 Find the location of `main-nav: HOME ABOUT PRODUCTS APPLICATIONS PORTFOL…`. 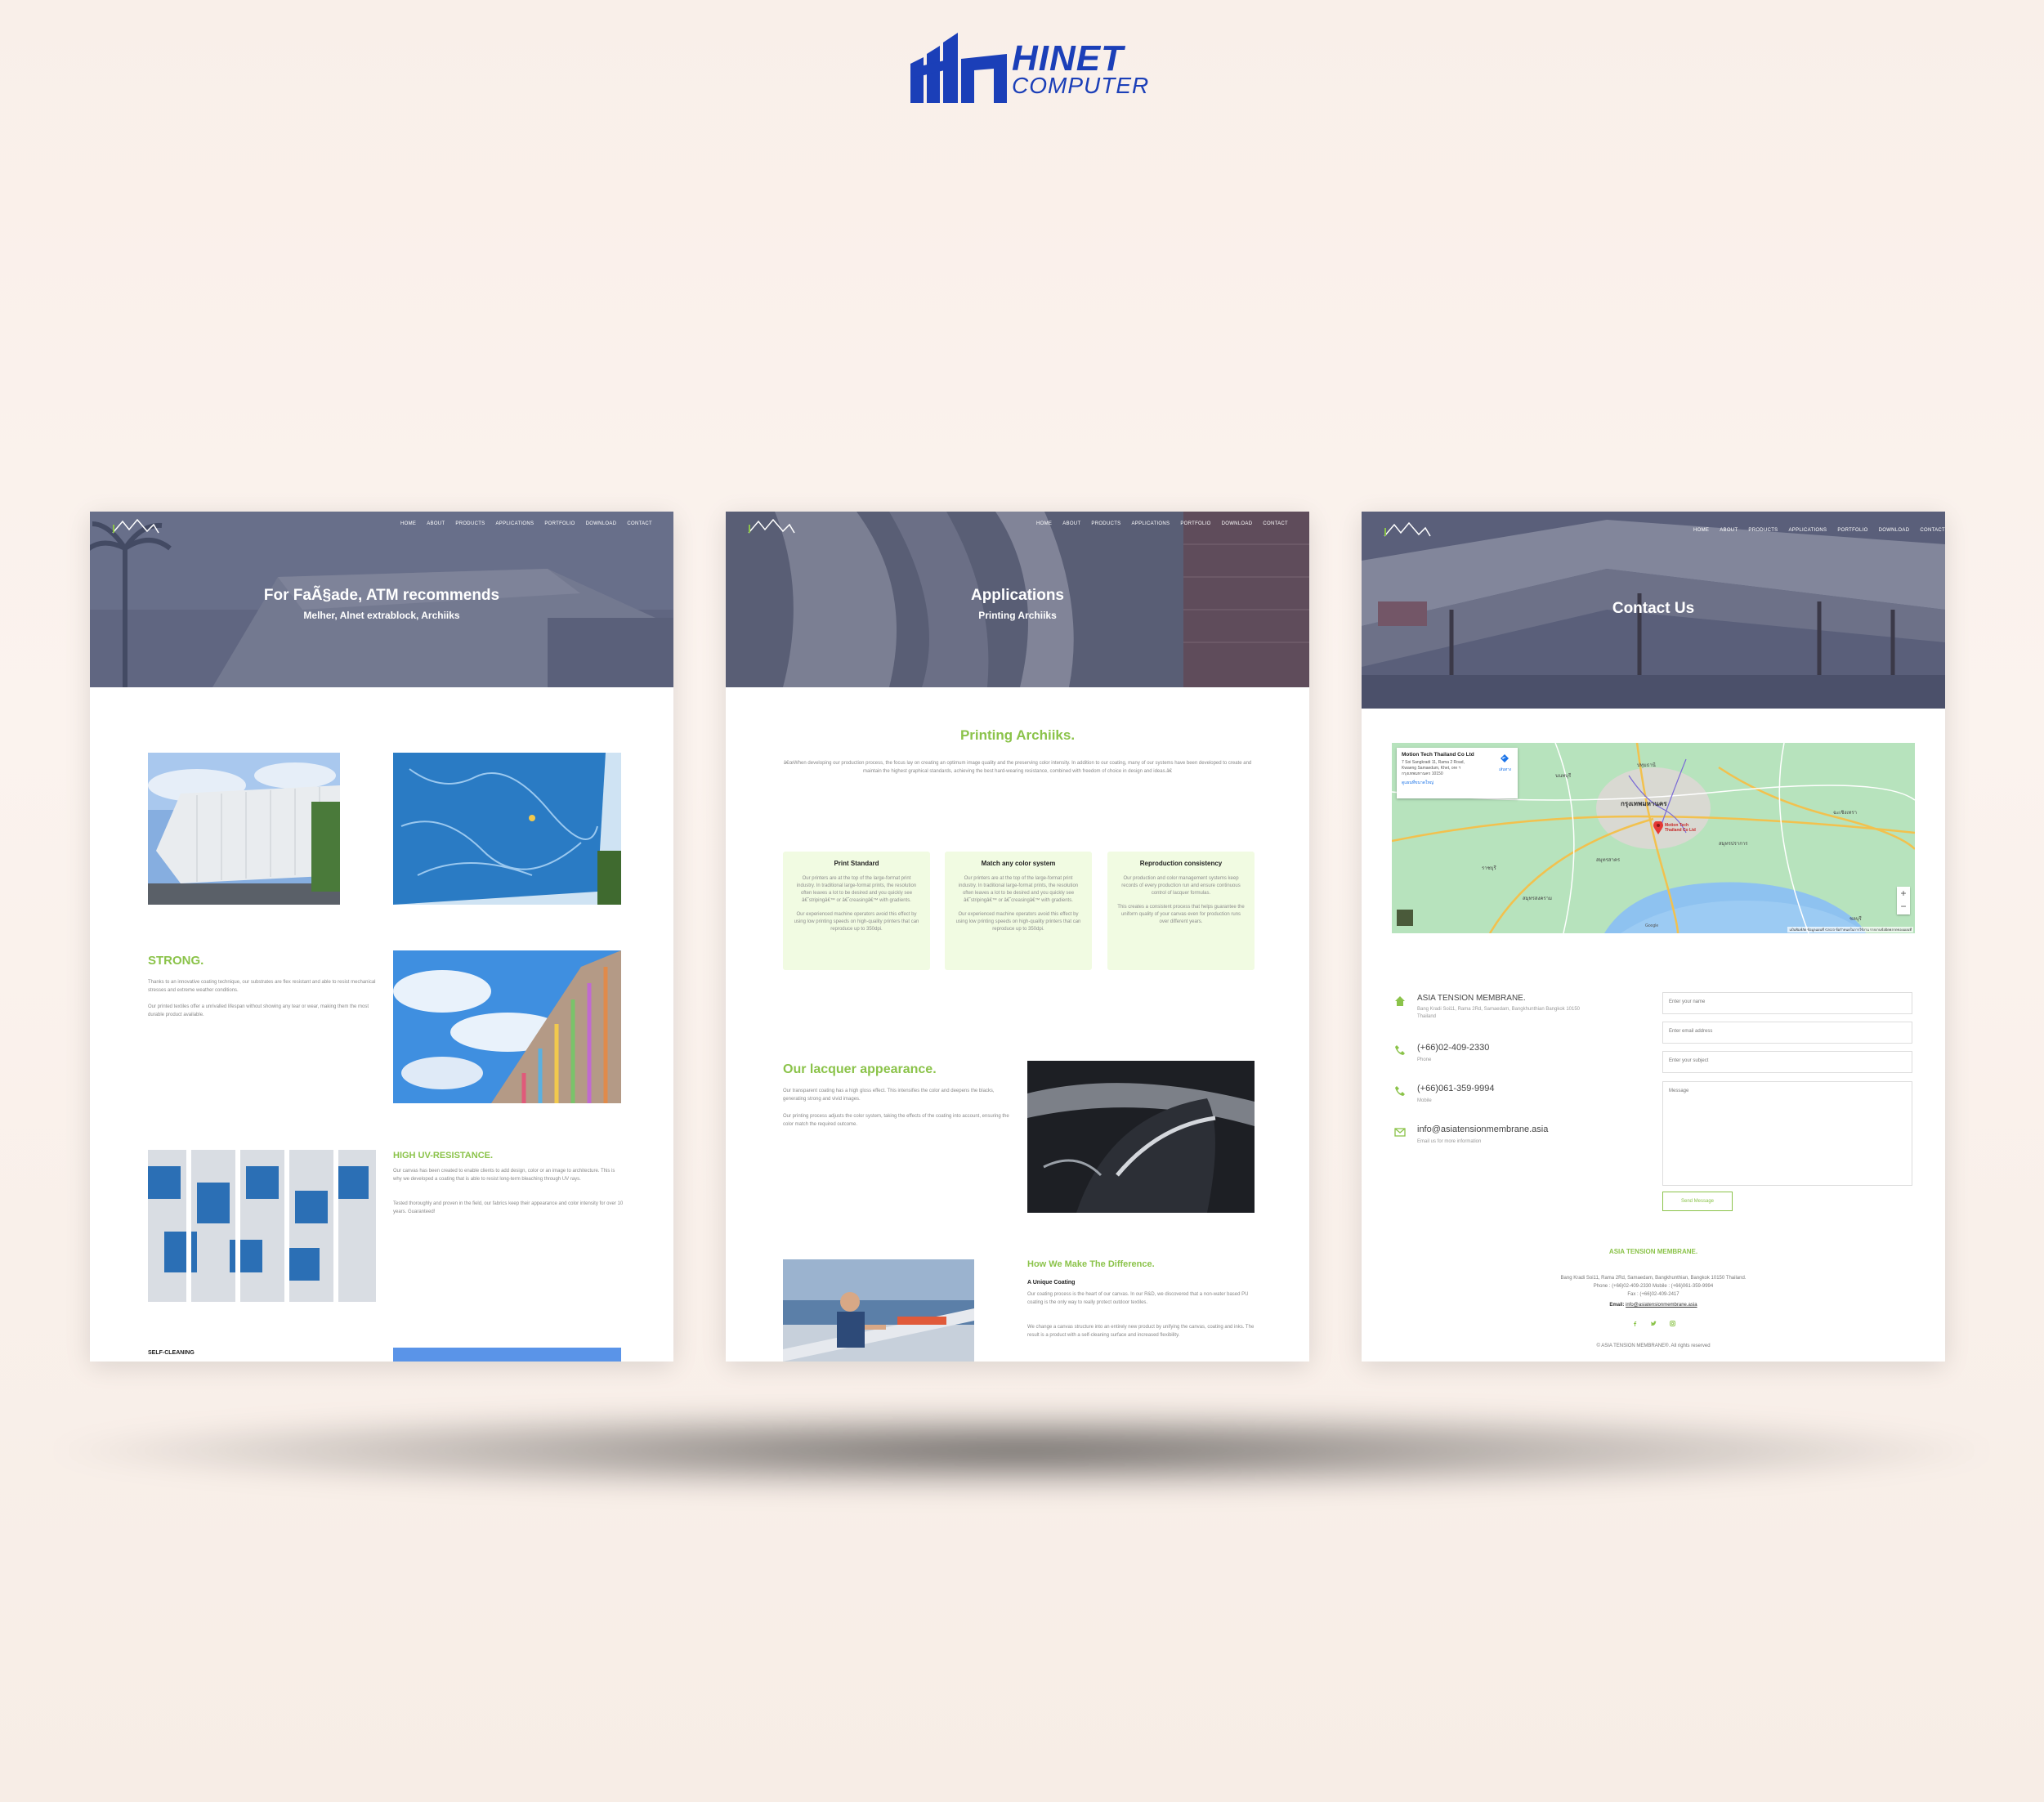

main-nav: HOME ABOUT PRODUCTS APPLICATIONS PORTFOL… is located at coordinates (1819, 530).